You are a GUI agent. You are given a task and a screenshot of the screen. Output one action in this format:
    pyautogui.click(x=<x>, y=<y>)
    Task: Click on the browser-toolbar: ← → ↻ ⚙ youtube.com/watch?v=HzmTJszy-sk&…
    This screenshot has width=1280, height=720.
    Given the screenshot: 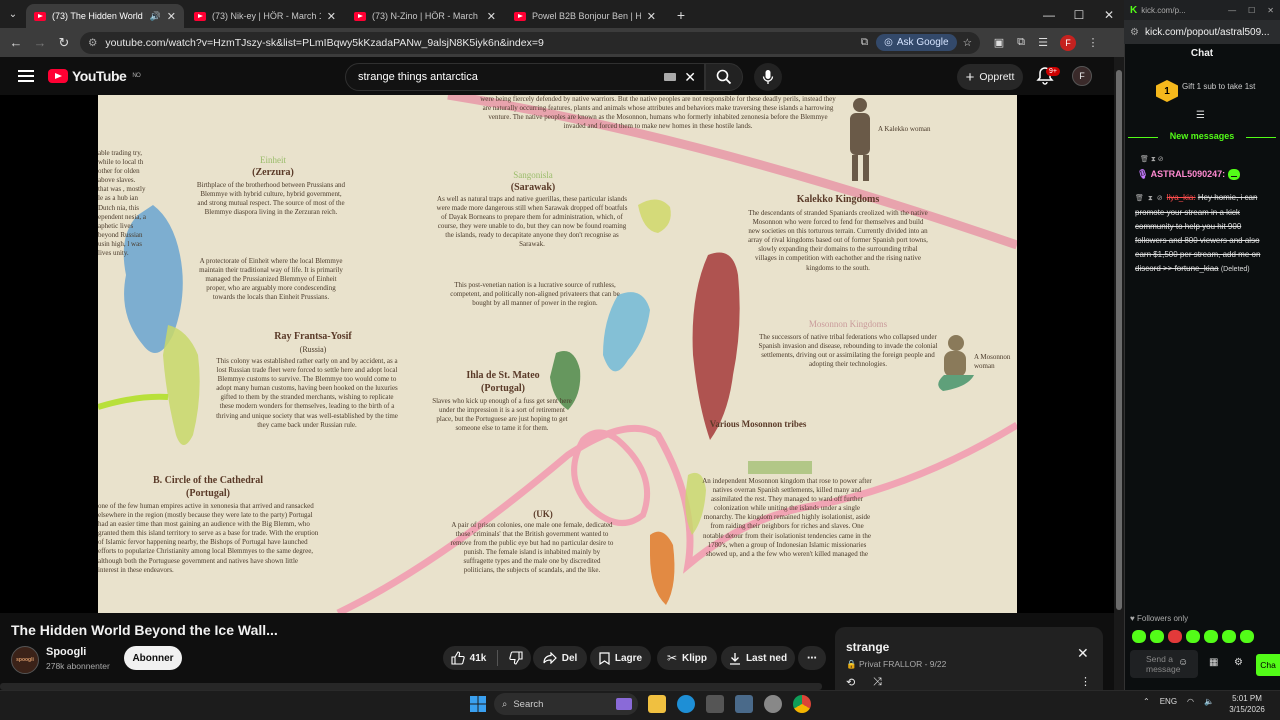 What is the action you would take?
    pyautogui.click(x=562, y=42)
    